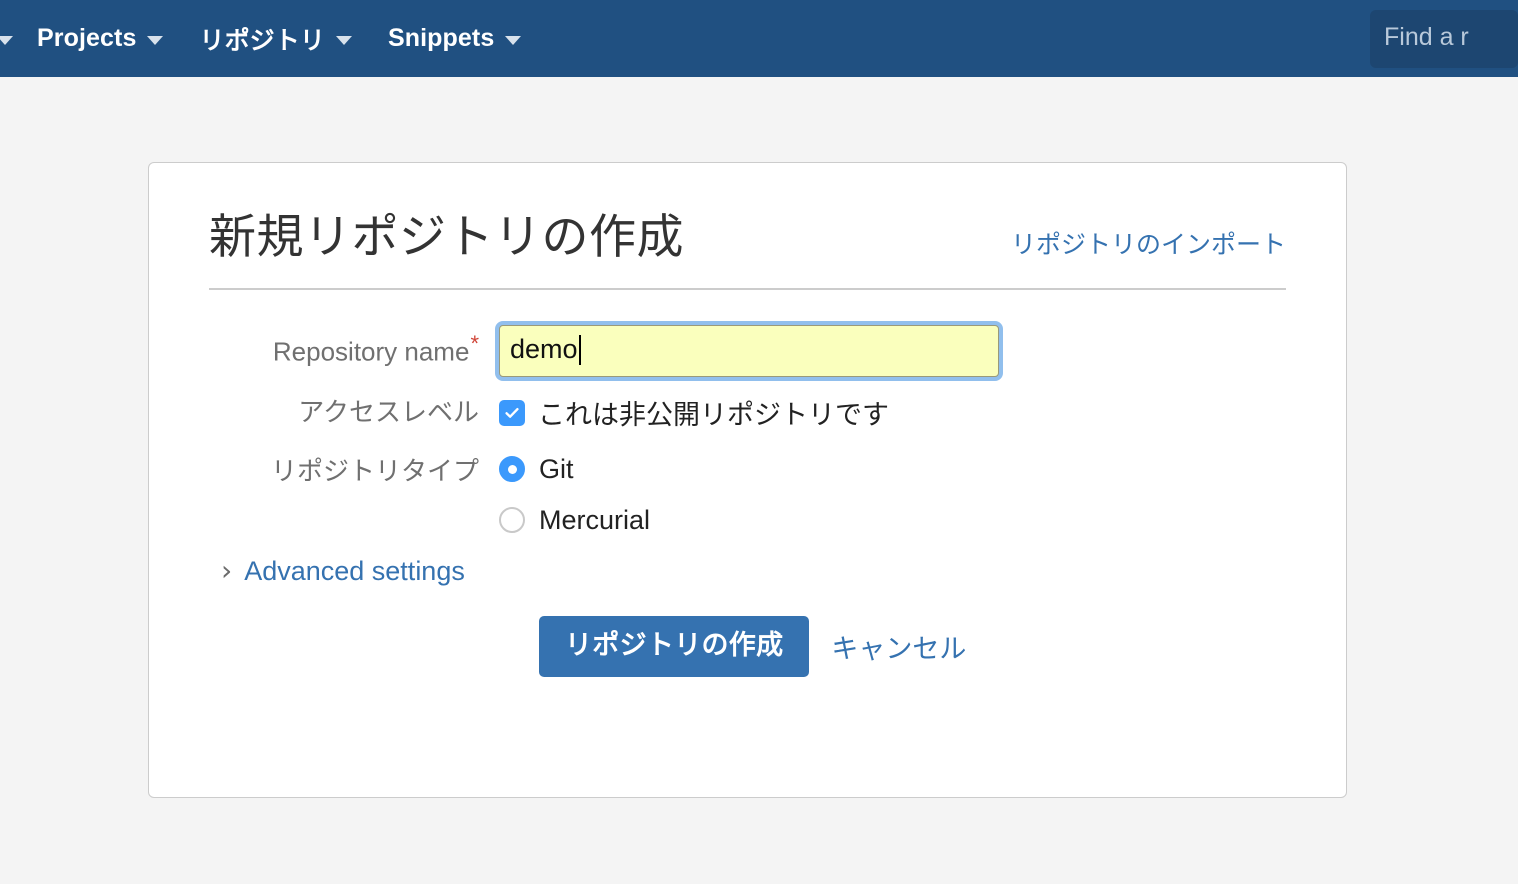 The width and height of the screenshot is (1518, 884). What do you see at coordinates (227, 571) in the screenshot?
I see `chevron-right-icon: ›` at bounding box center [227, 571].